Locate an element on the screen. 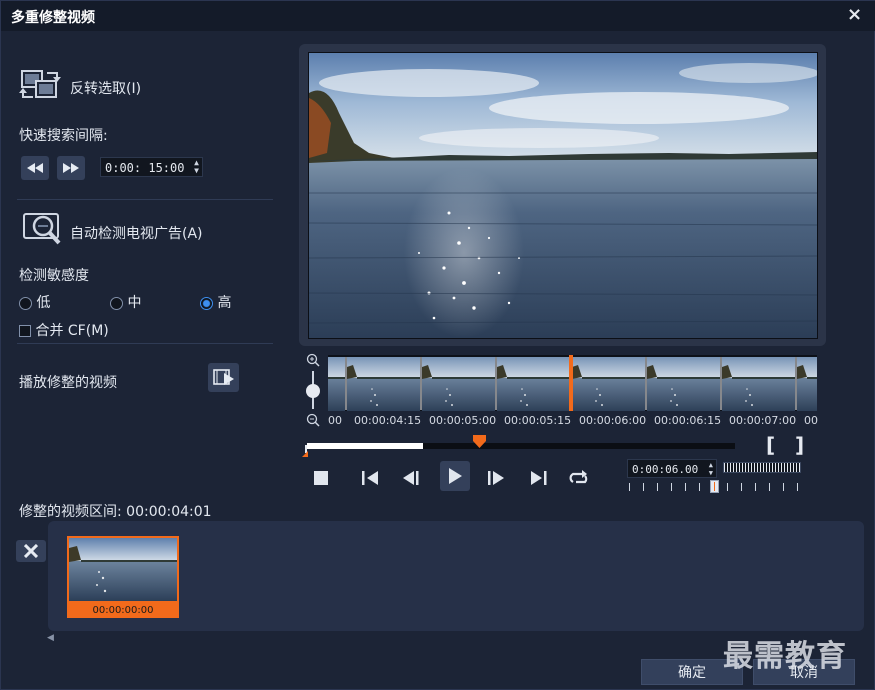  sensitivity-label: 检测敏感度 is located at coordinates (54, 276).